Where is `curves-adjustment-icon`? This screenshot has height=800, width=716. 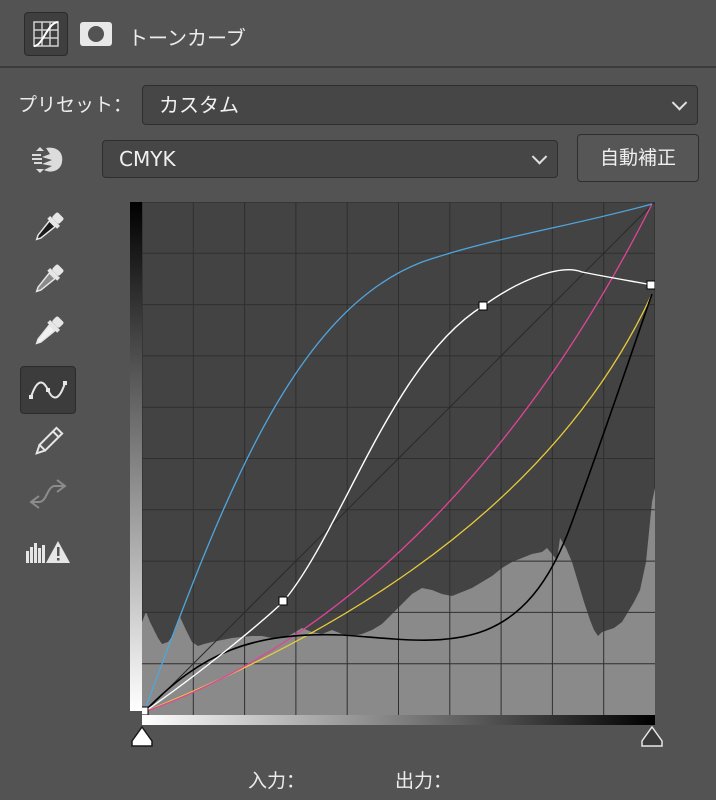 curves-adjustment-icon is located at coordinates (46, 34).